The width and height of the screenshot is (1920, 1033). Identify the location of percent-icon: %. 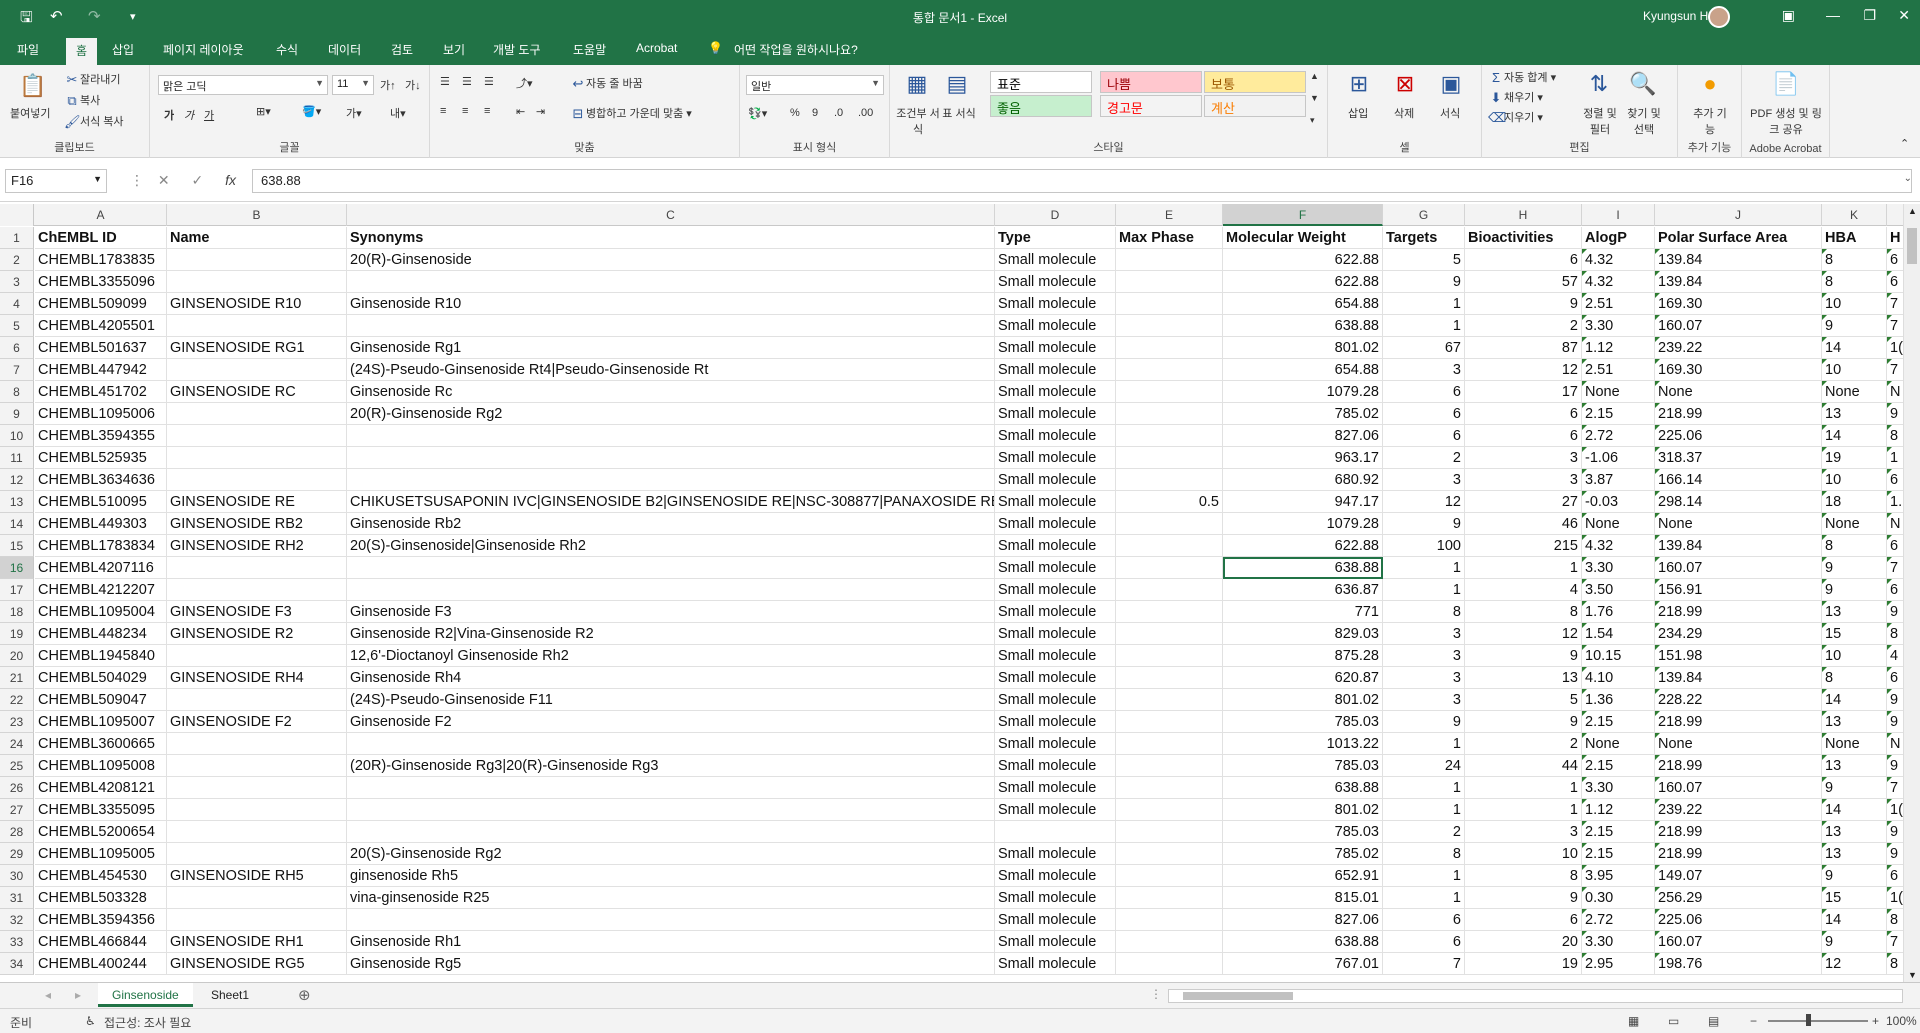
(795, 113).